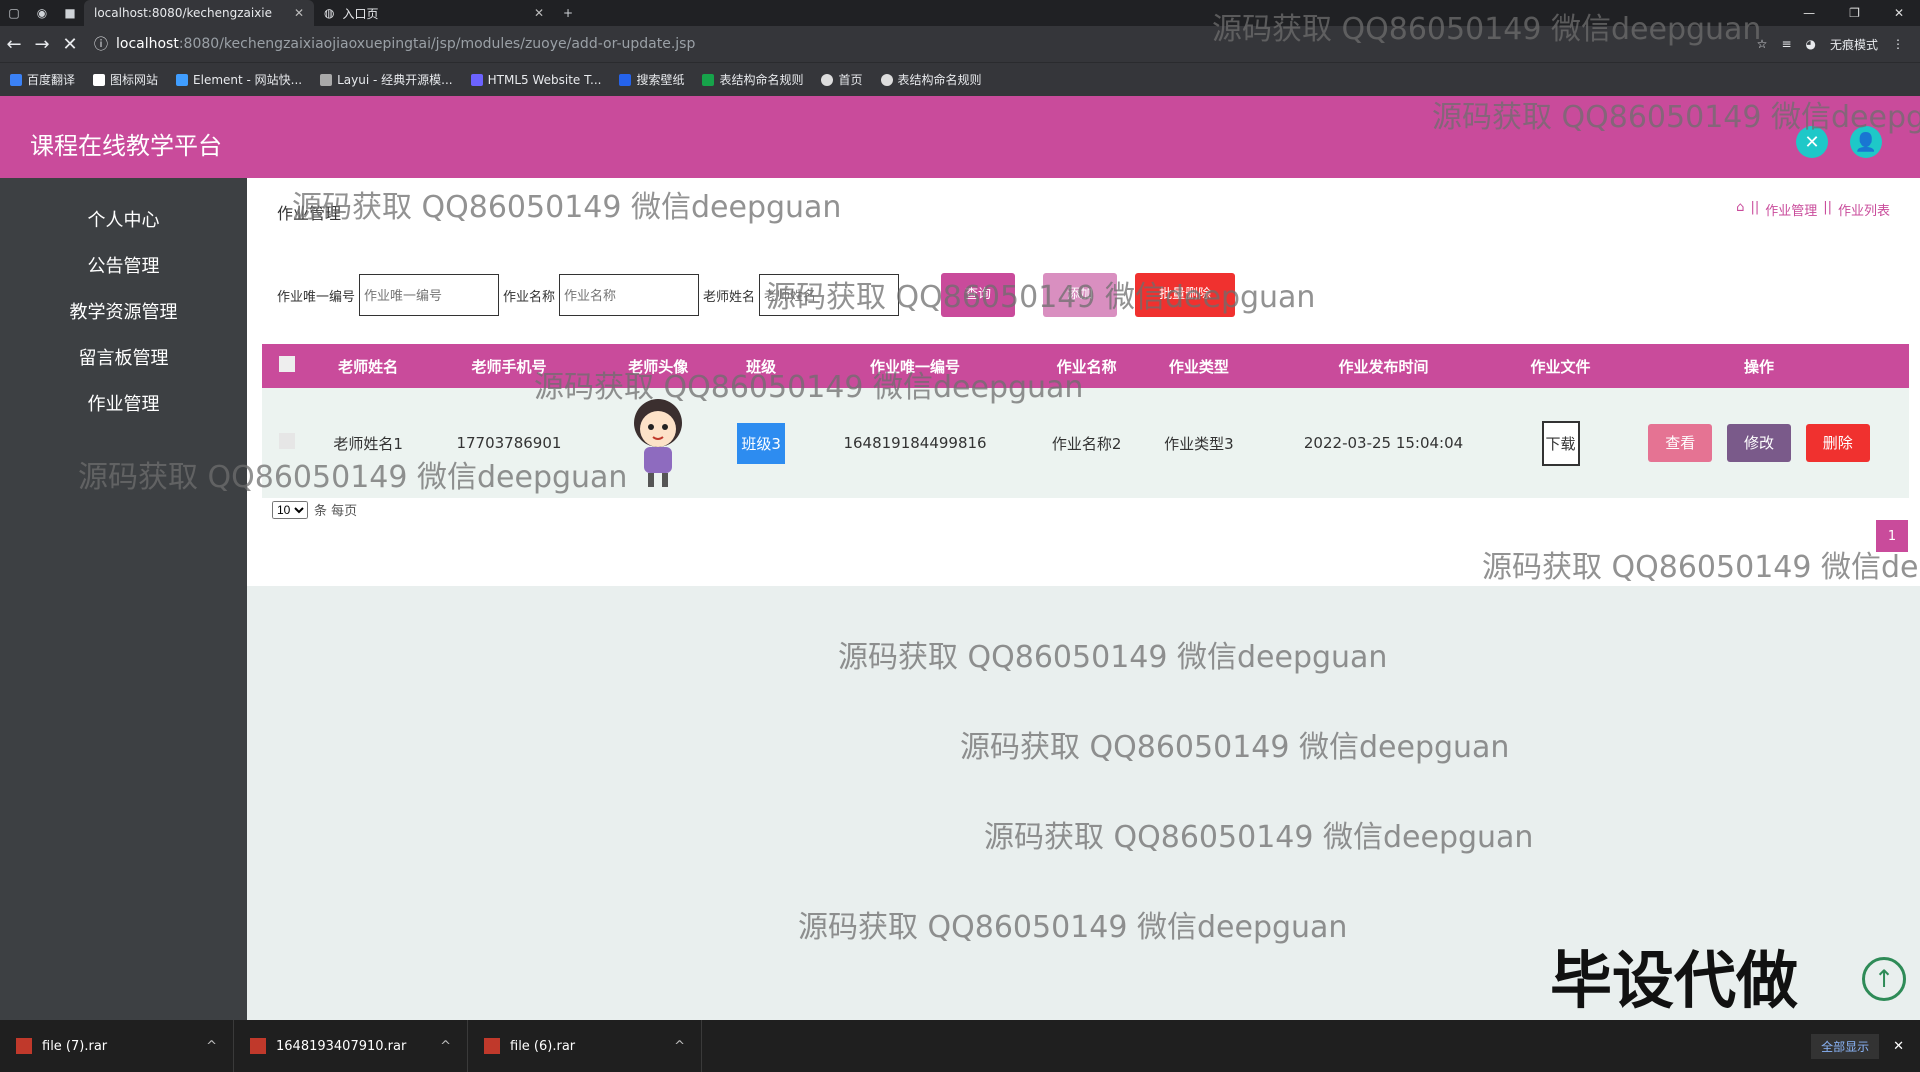  What do you see at coordinates (651, 79) in the screenshot?
I see `bookmark-item: 搜索壁纸` at bounding box center [651, 79].